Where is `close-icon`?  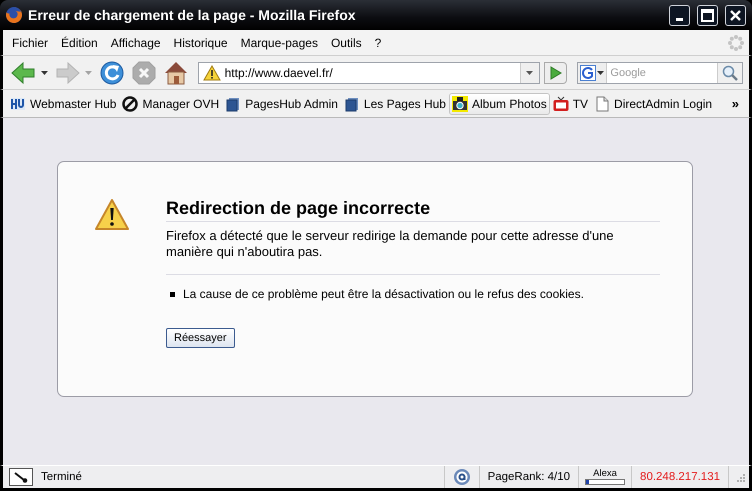 close-icon is located at coordinates (735, 15).